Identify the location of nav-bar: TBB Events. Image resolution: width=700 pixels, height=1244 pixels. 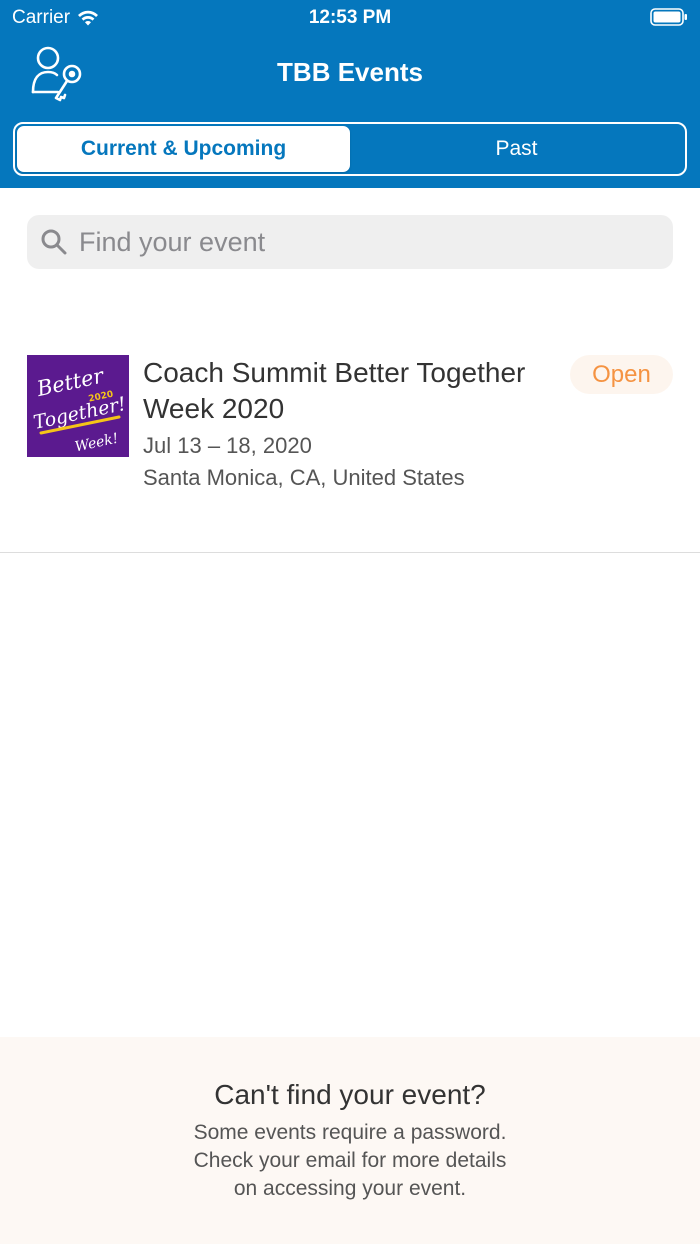
(350, 76).